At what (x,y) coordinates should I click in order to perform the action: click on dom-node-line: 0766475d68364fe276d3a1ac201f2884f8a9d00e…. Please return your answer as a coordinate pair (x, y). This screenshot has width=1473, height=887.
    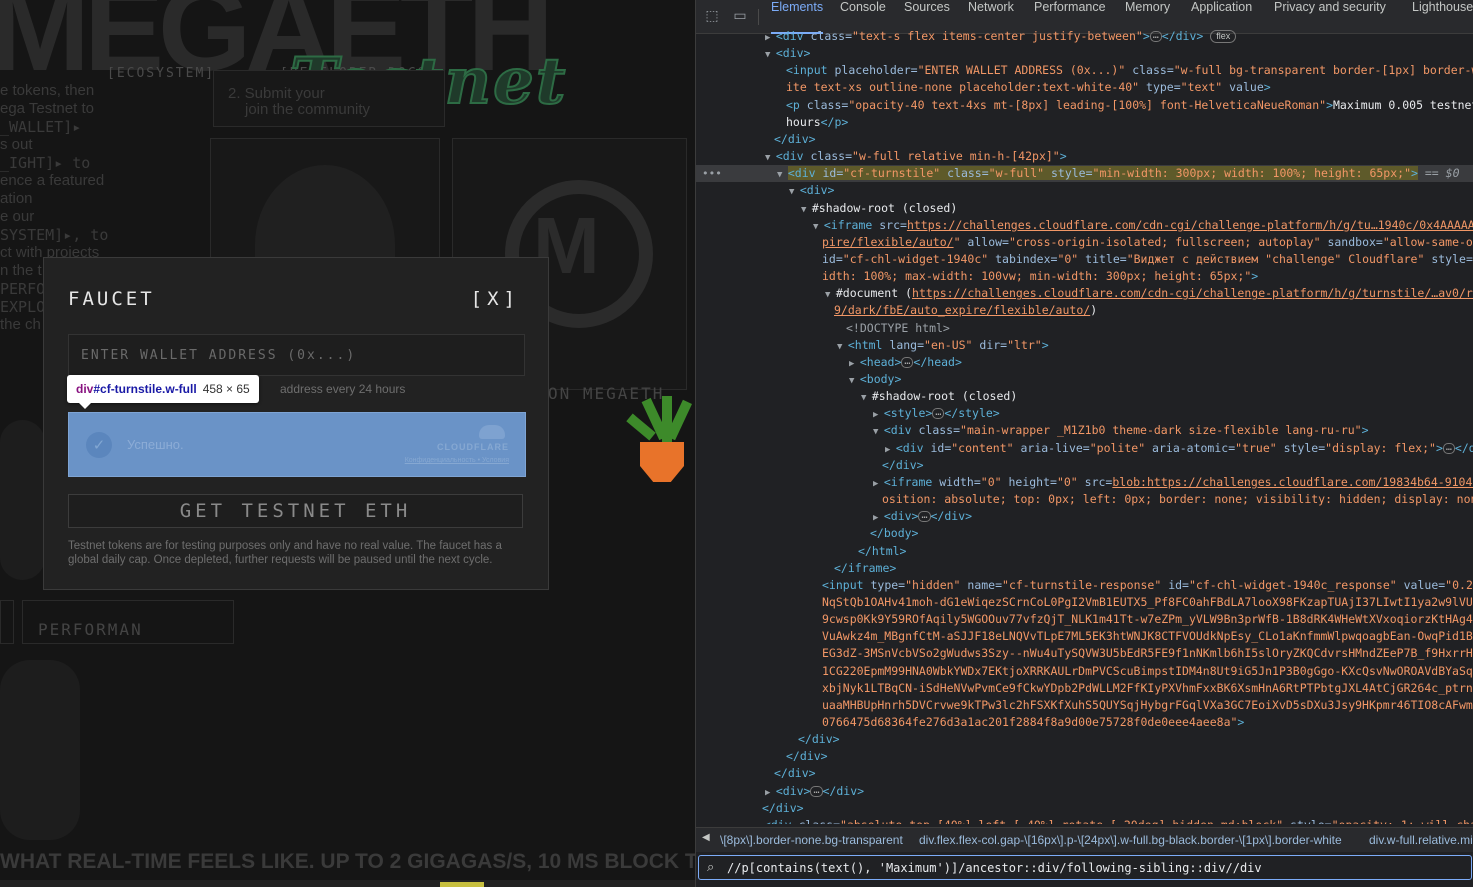
    Looking at the image, I should click on (1084, 722).